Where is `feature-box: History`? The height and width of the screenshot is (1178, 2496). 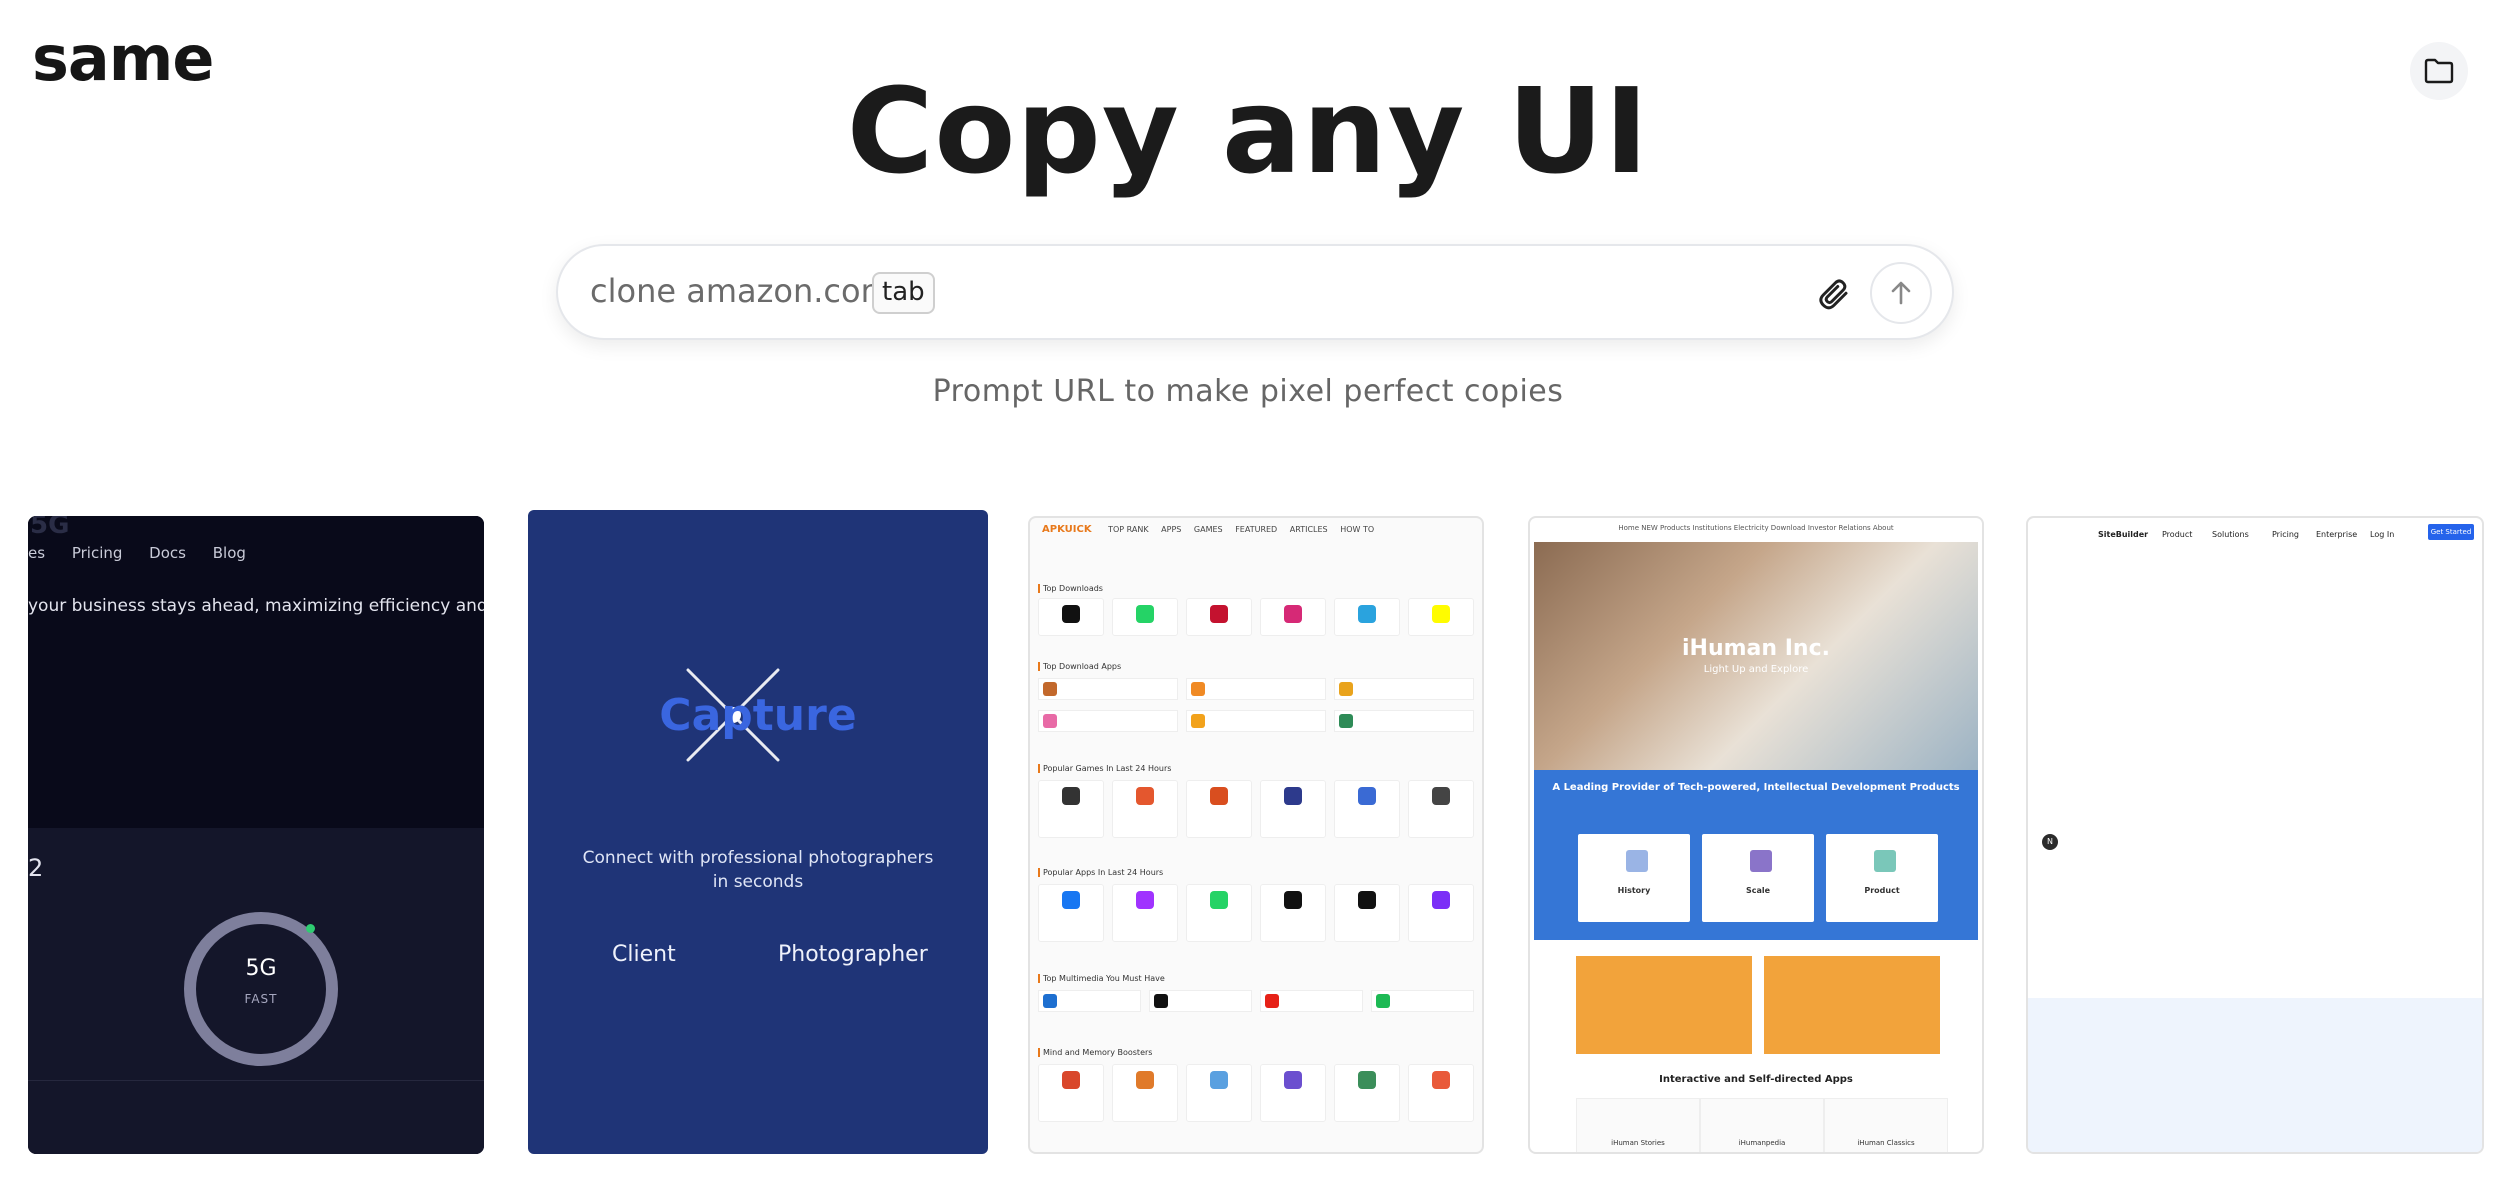 feature-box: History is located at coordinates (1634, 878).